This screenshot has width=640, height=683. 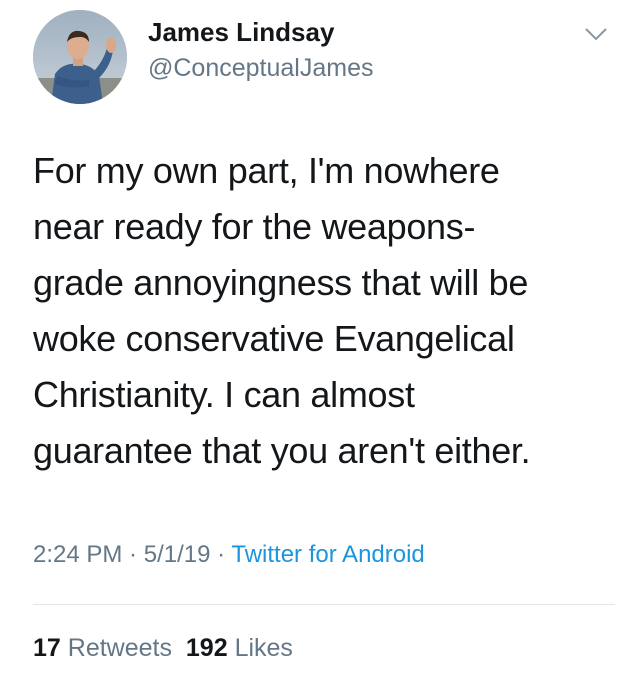 What do you see at coordinates (281, 282) in the screenshot?
I see `tweet-text-line: grade annoyingness that will be` at bounding box center [281, 282].